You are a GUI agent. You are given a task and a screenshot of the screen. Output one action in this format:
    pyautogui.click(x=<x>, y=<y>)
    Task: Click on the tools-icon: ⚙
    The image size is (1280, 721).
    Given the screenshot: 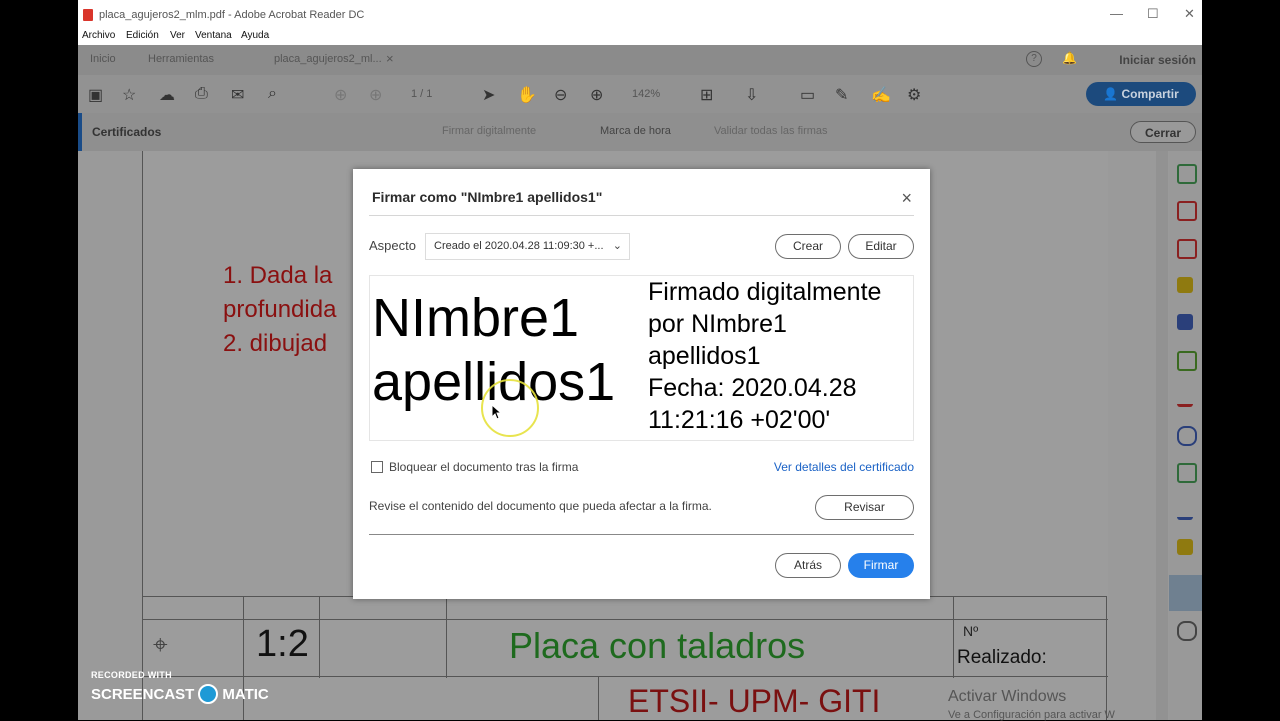 What is the action you would take?
    pyautogui.click(x=914, y=95)
    